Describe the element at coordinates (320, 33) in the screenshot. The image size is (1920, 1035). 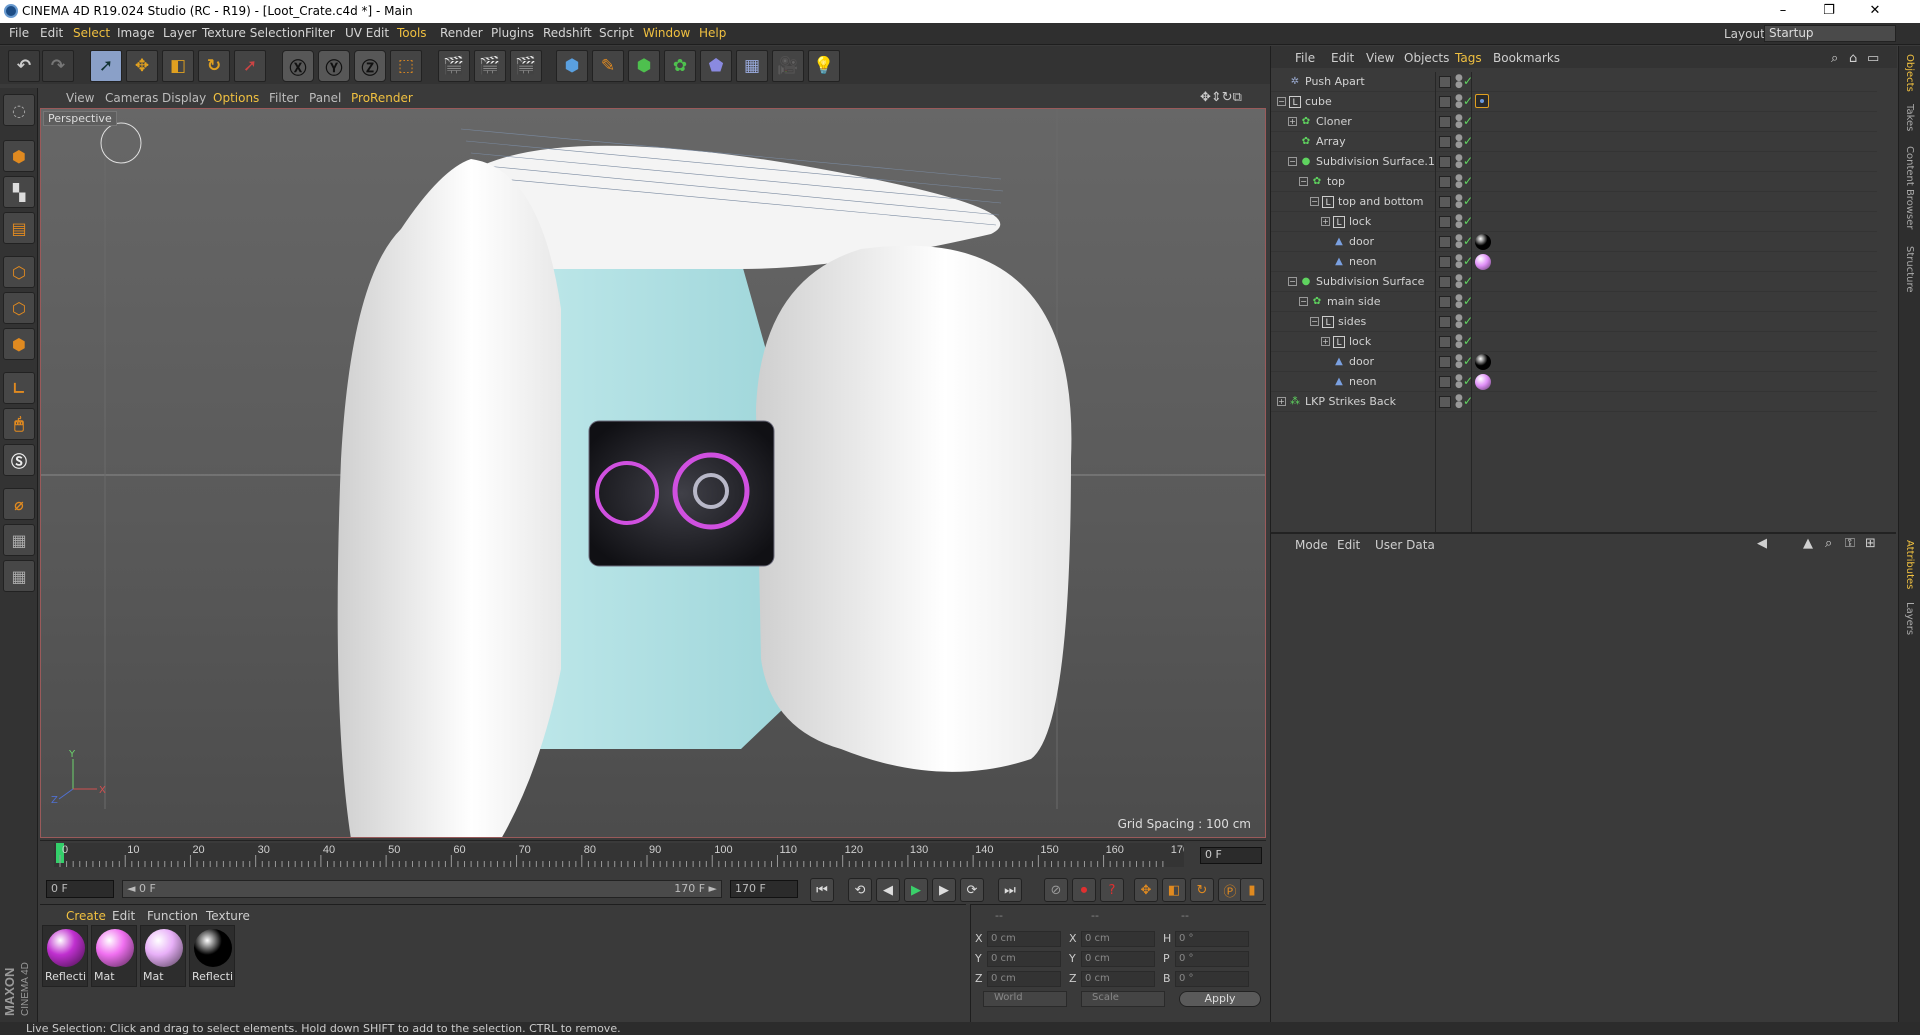
I see `menu-filter: Filter` at that location.